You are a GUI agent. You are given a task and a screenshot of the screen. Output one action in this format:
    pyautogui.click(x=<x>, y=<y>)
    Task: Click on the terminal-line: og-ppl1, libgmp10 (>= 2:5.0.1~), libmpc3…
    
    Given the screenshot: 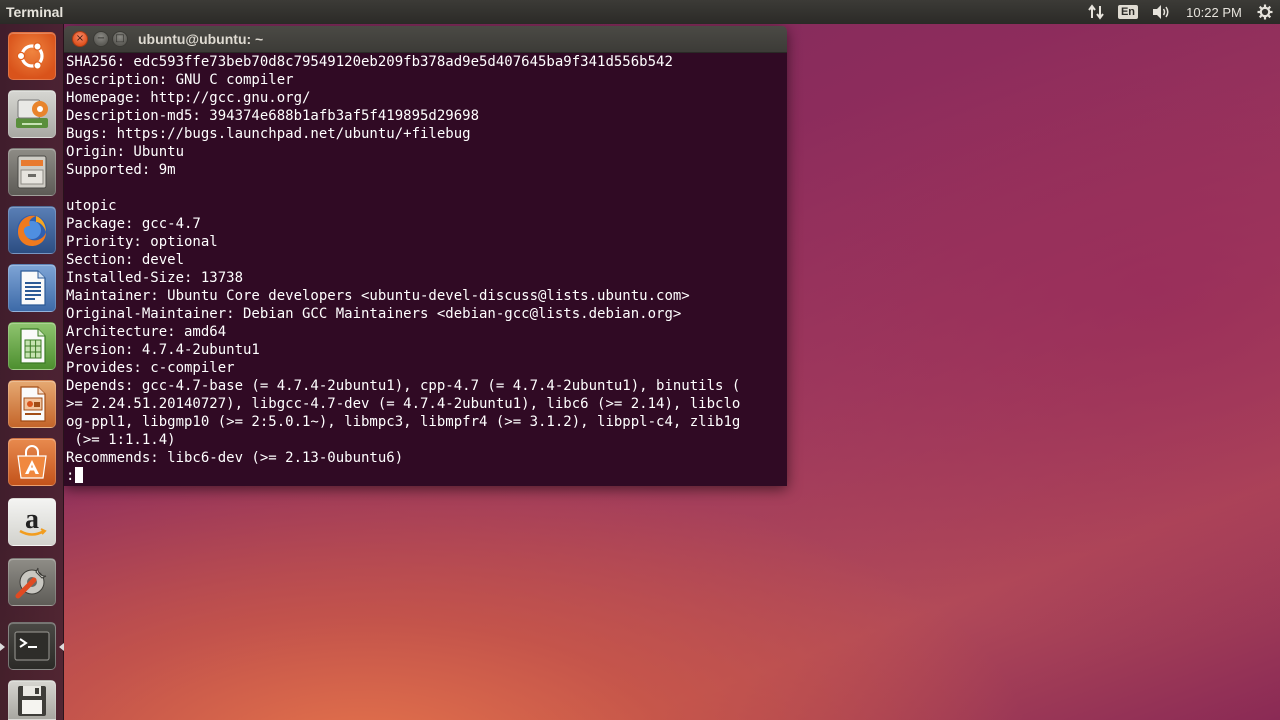 What is the action you would take?
    pyautogui.click(x=403, y=422)
    